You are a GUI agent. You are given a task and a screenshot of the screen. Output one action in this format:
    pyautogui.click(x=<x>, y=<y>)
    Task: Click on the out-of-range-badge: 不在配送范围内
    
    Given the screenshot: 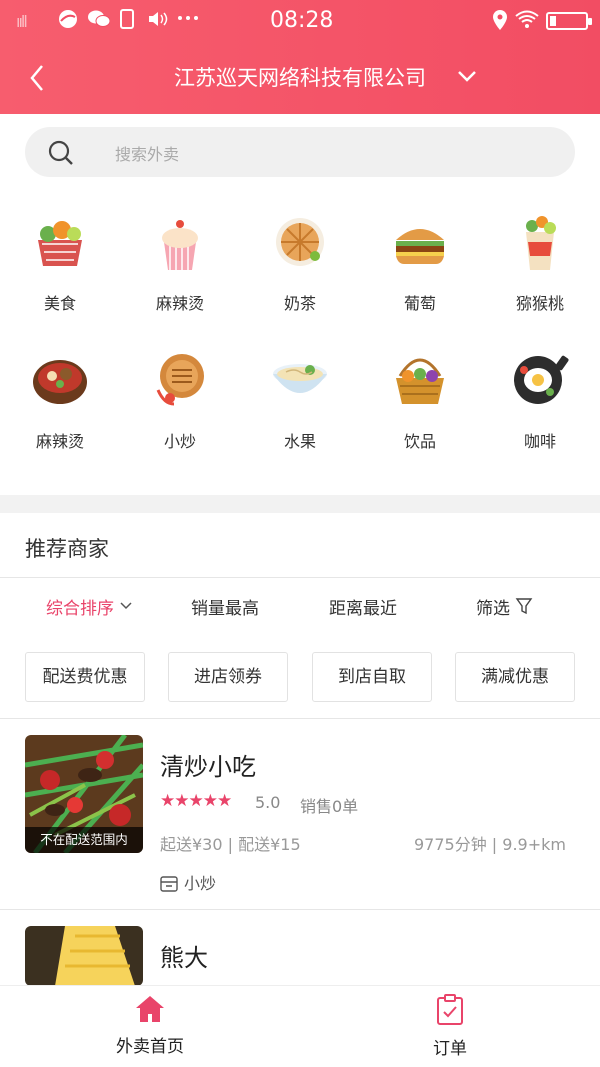 What is the action you would take?
    pyautogui.click(x=84, y=840)
    